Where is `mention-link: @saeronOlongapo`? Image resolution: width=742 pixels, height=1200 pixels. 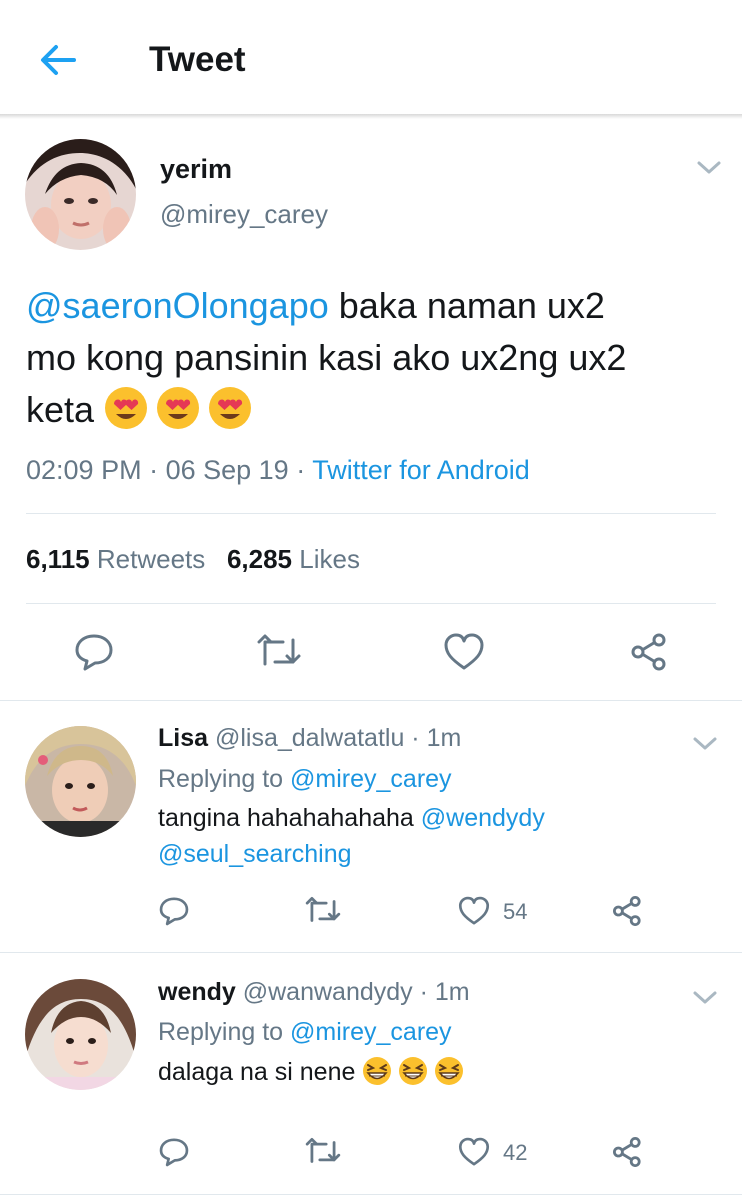
mention-link: @saeronOlongapo is located at coordinates (177, 305).